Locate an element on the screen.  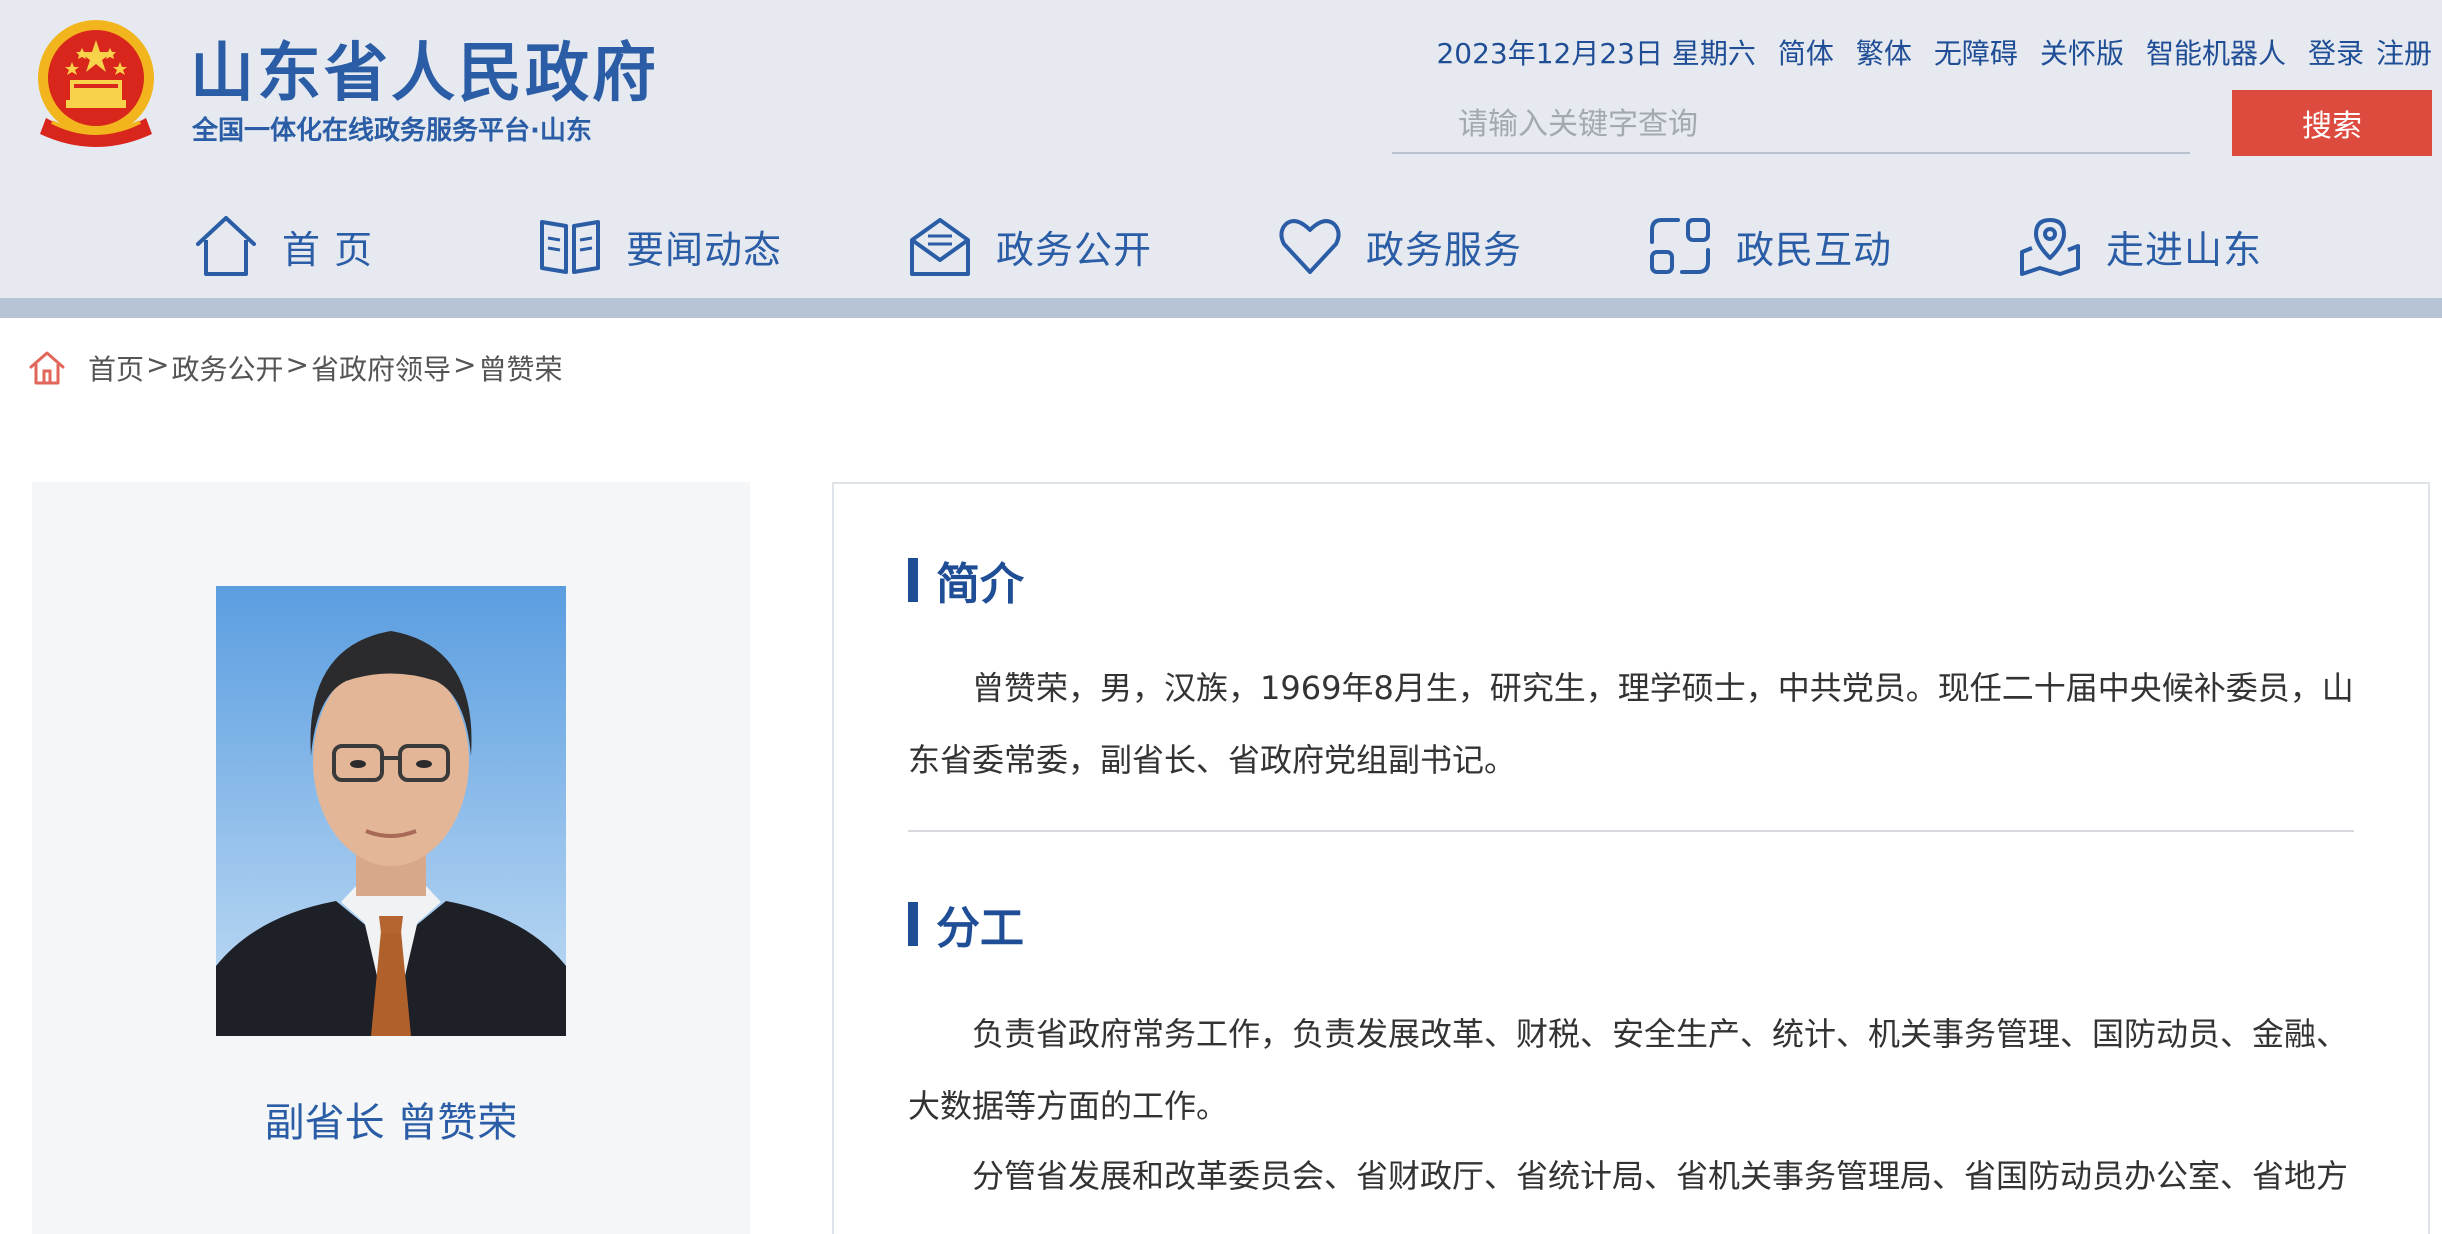
nav-label-news: 要闻动态 is located at coordinates (704, 249).